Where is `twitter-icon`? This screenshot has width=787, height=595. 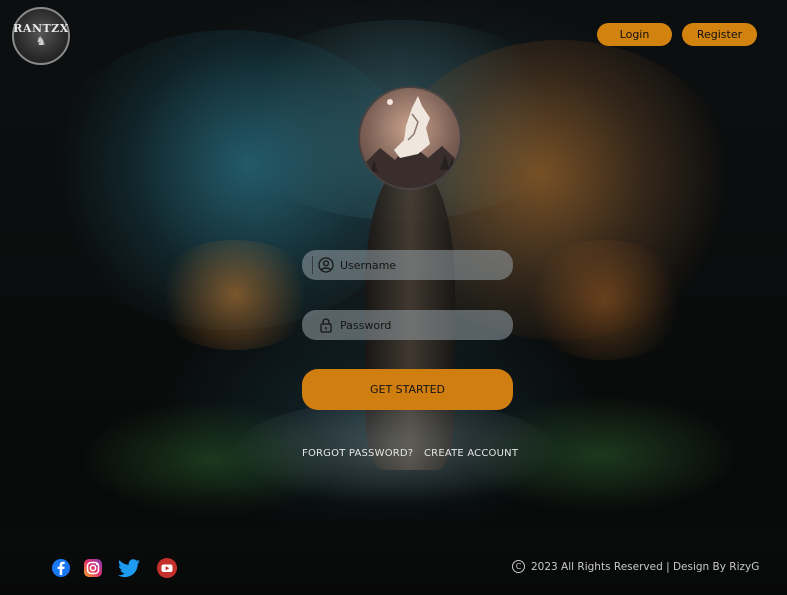
twitter-icon is located at coordinates (129, 568).